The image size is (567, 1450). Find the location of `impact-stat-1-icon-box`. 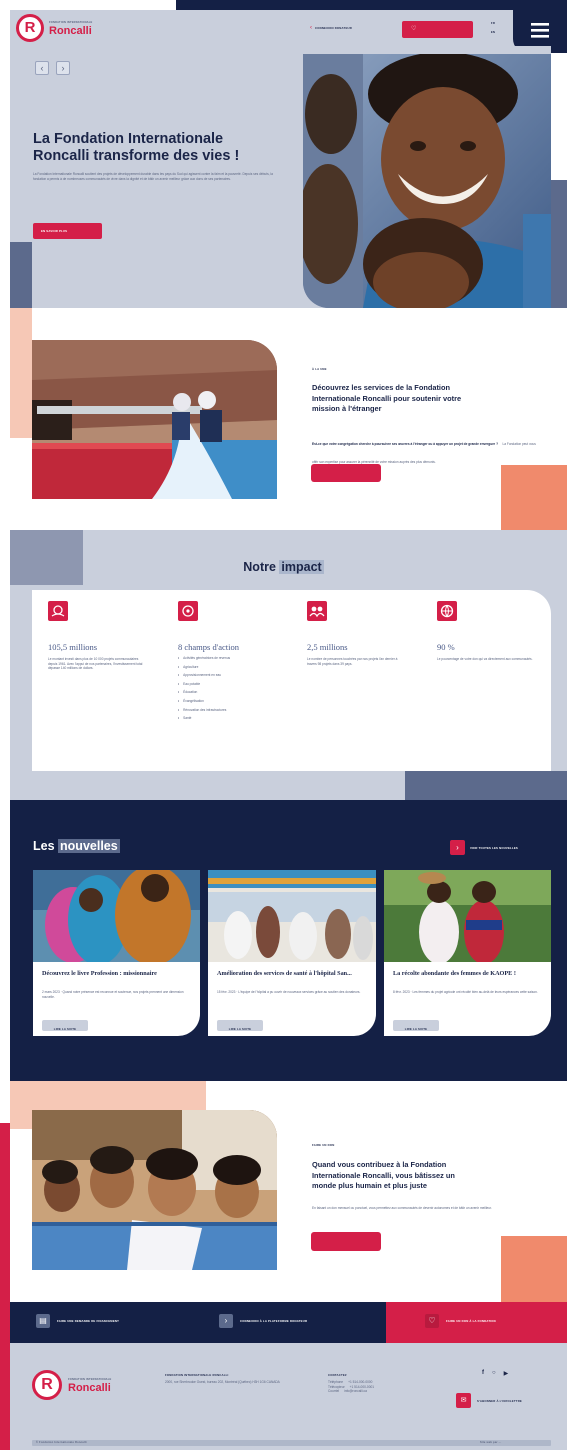

impact-stat-1-icon-box is located at coordinates (58, 611).